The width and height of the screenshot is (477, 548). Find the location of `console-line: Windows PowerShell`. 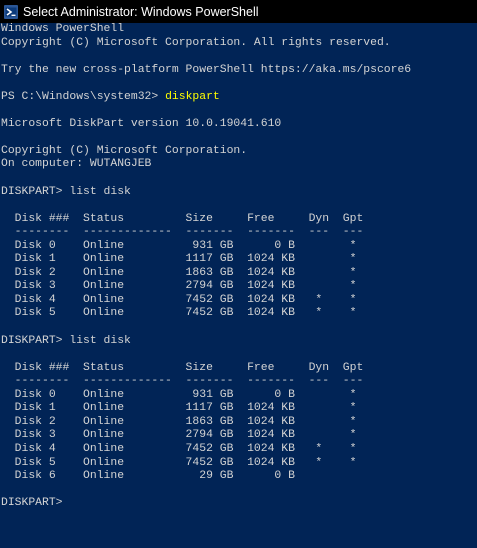

console-line: Windows PowerShell is located at coordinates (63, 29).